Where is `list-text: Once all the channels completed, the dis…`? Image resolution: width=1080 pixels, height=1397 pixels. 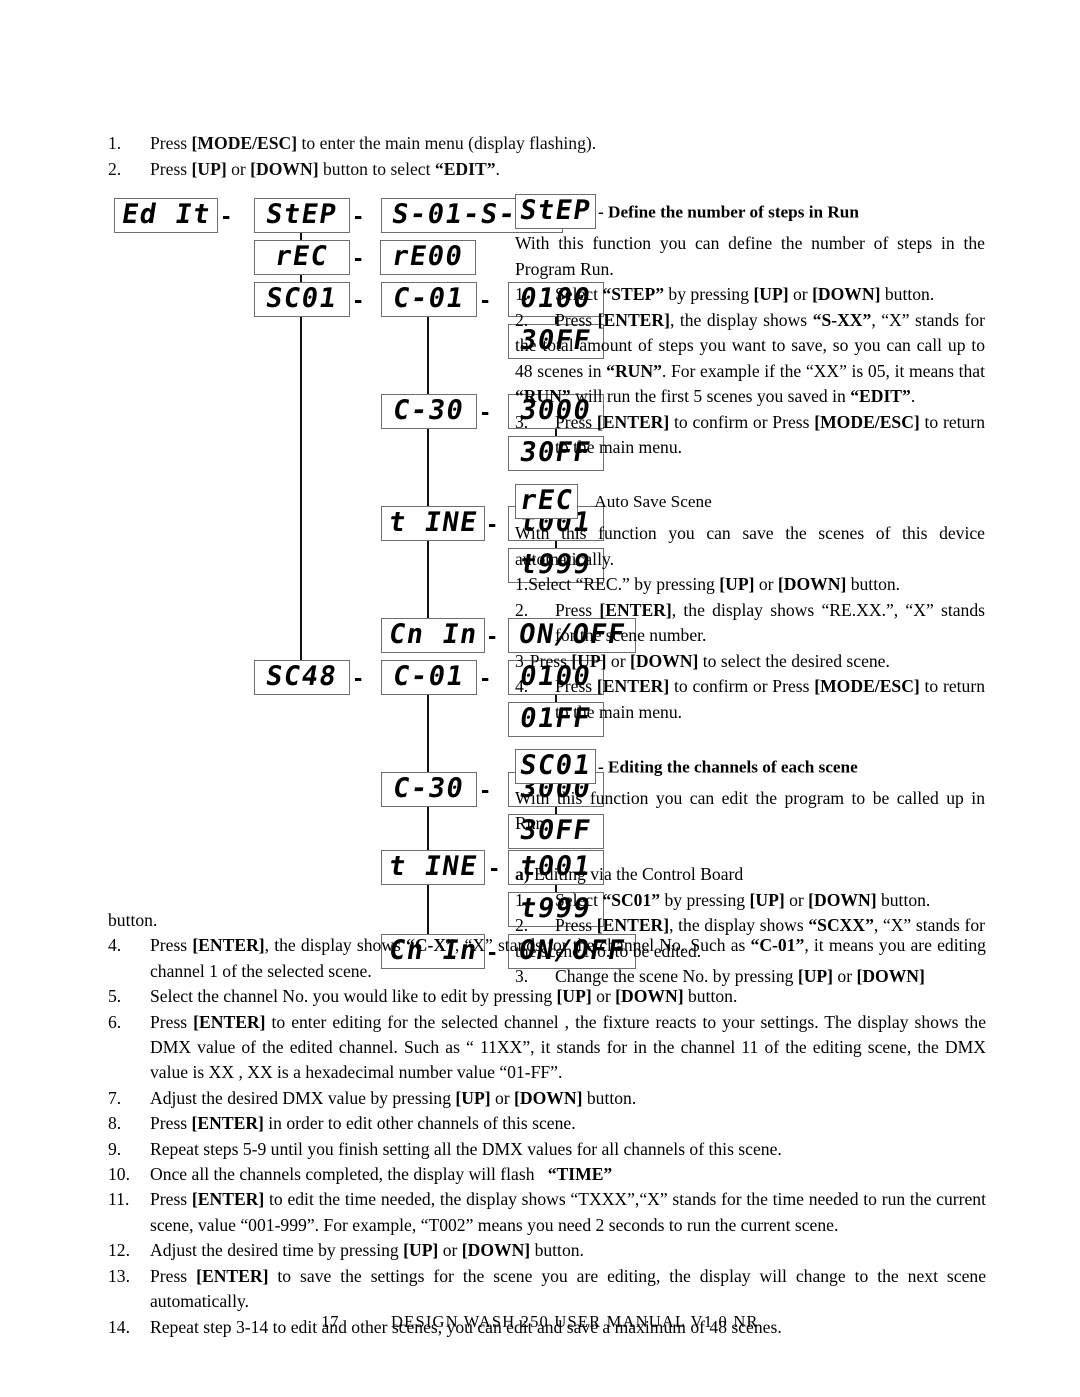
list-text: Once all the channels completed, the dis… is located at coordinates (381, 1174).